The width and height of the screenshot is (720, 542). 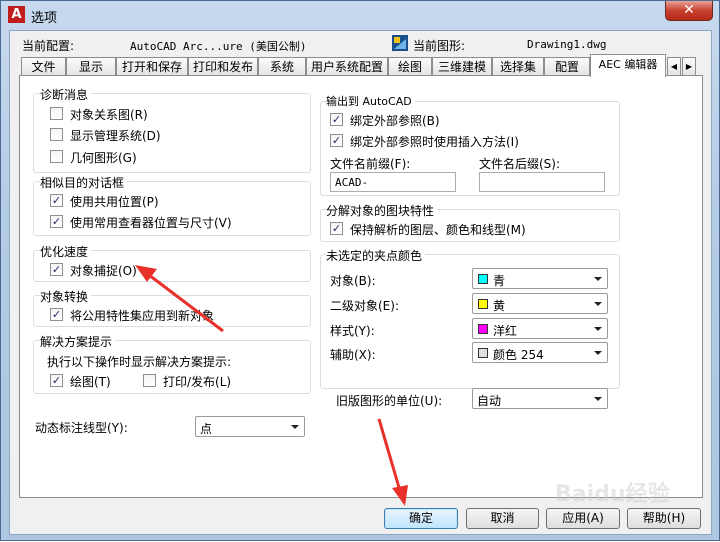 What do you see at coordinates (179, 299) in the screenshot?
I see `arrow-to-object-snap-icon` at bounding box center [179, 299].